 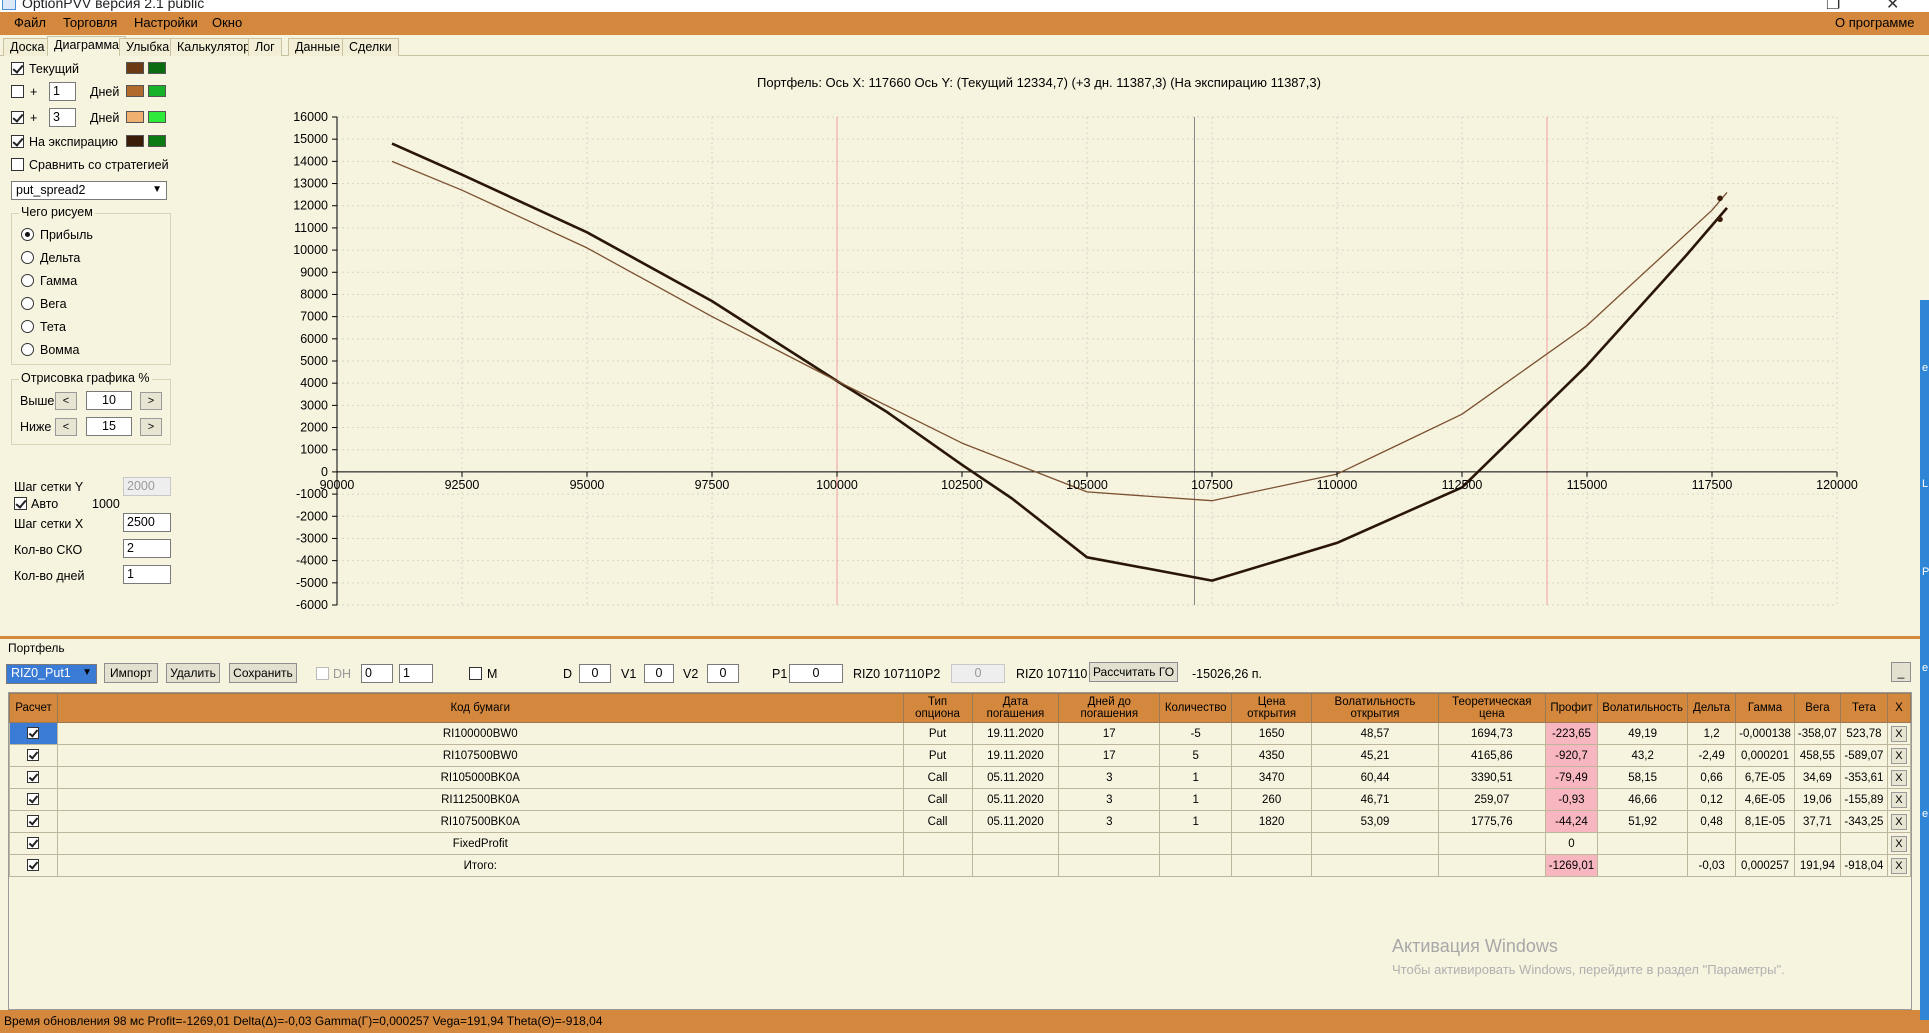 I want to click on x-tick-label: 117500, so click(x=1712, y=485).